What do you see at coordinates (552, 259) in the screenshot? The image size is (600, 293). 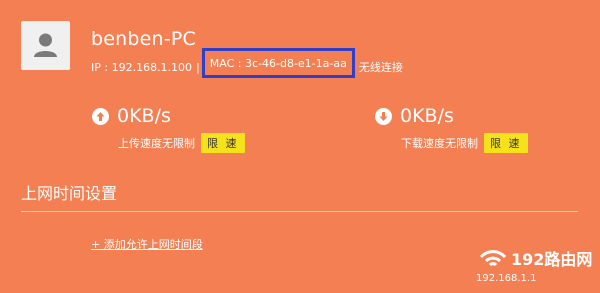 I see `watermark-brand: 192路由网` at bounding box center [552, 259].